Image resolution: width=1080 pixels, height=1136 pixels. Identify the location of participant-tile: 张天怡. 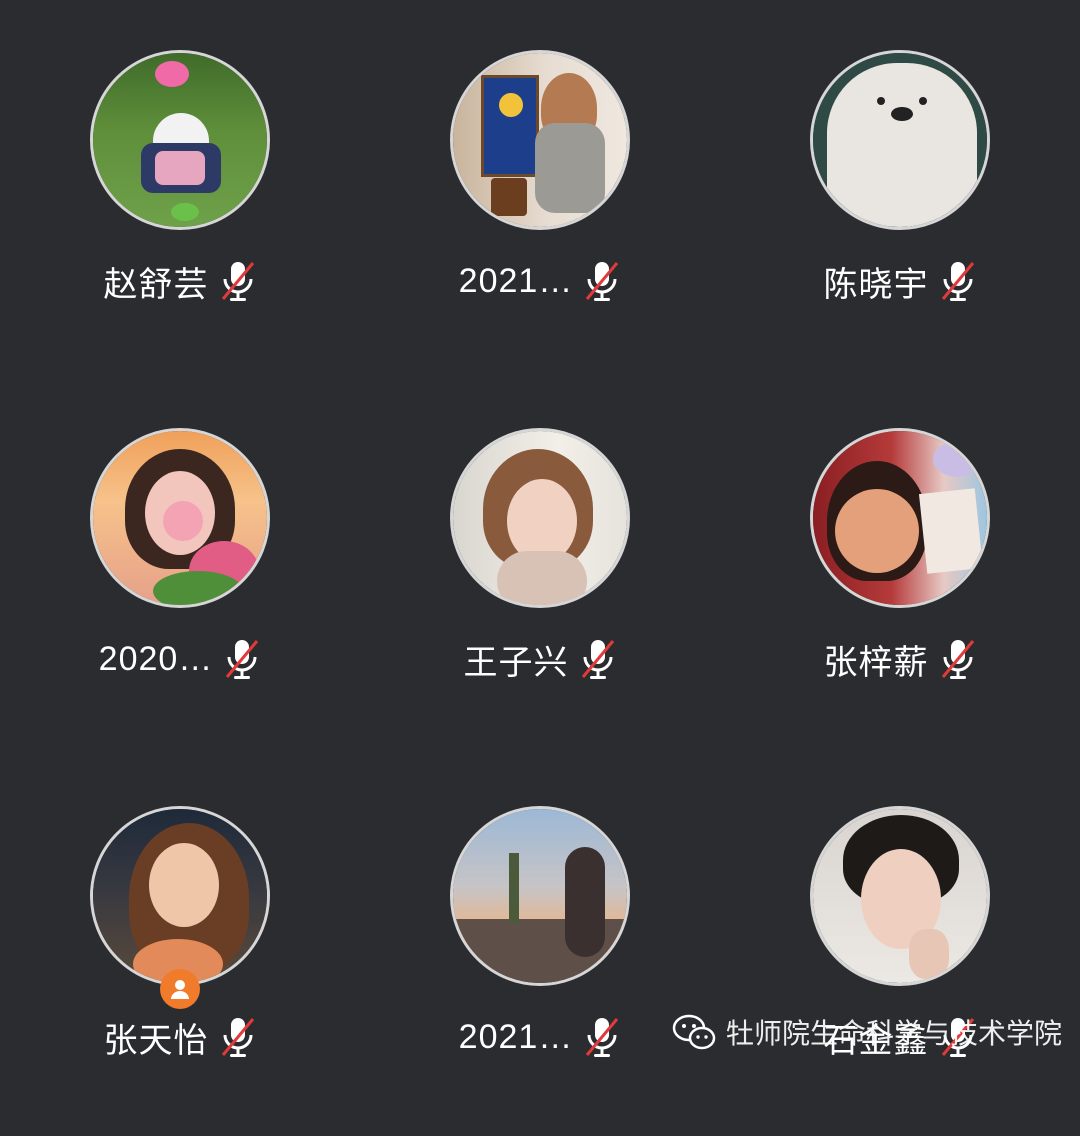
(180, 946).